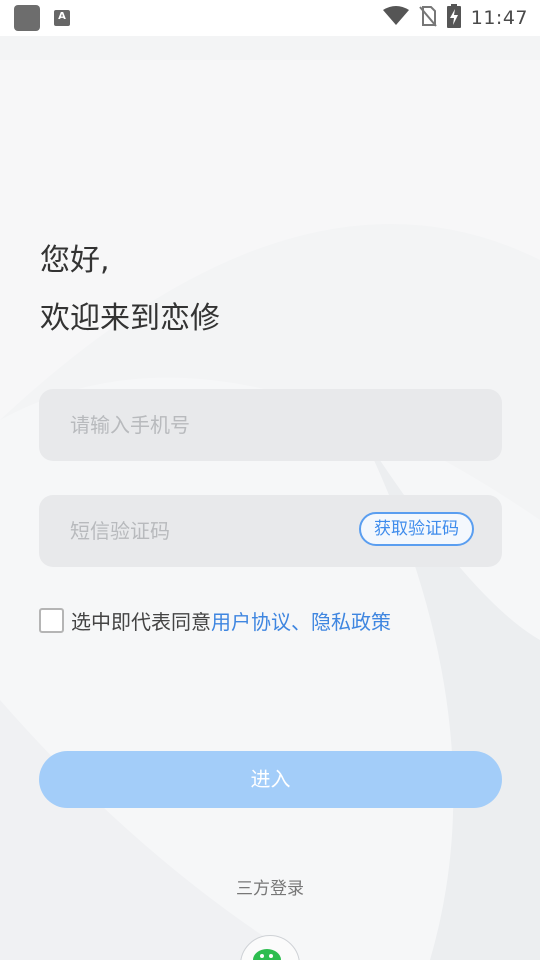 This screenshot has width=540, height=960. I want to click on wifi-icon, so click(395, 18).